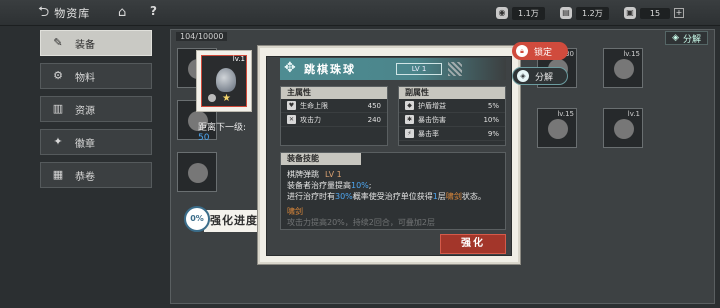 The image size is (720, 308). Describe the element at coordinates (409, 133) in the screenshot. I see `crit-rate-icon: ⚡` at that location.